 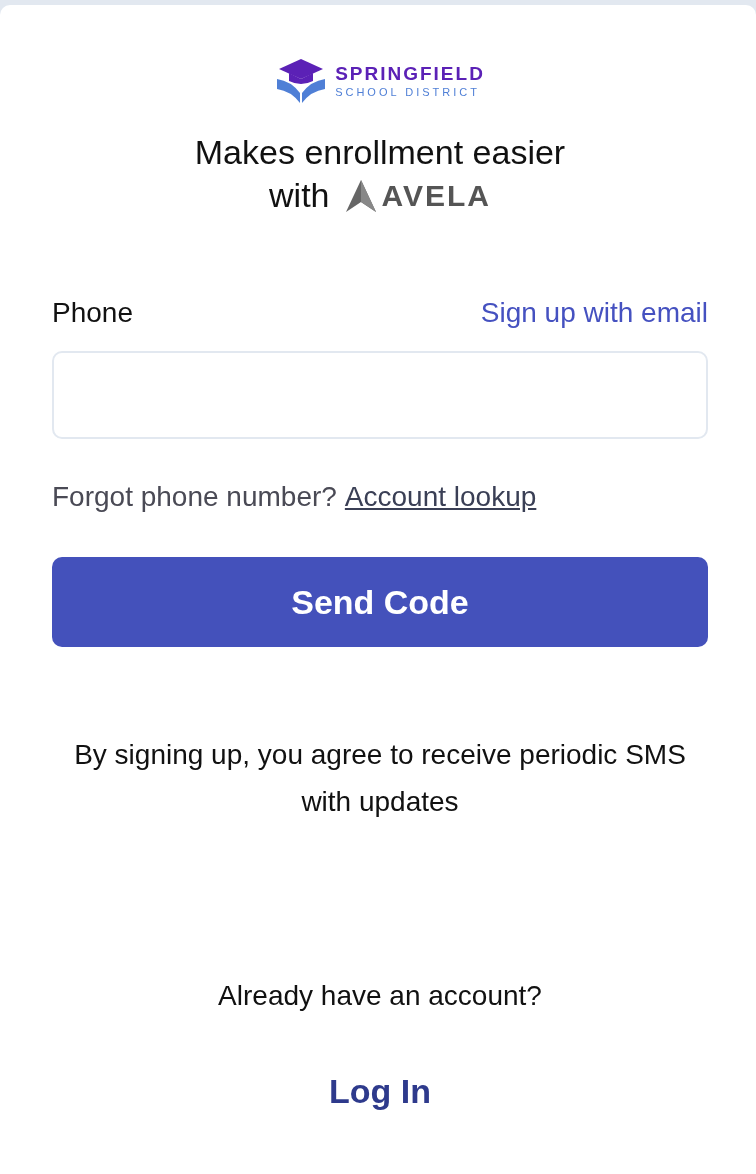 I want to click on send-code-button: Send Code, so click(x=380, y=602).